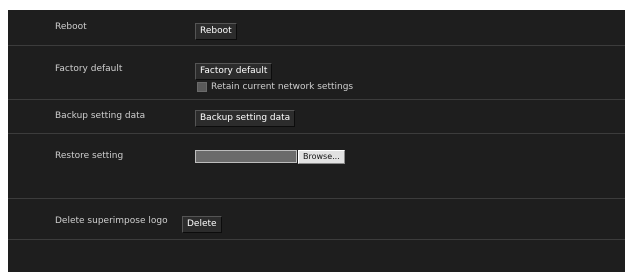  Describe the element at coordinates (89, 156) in the screenshot. I see `restore-setting-label: Restore setting` at that location.